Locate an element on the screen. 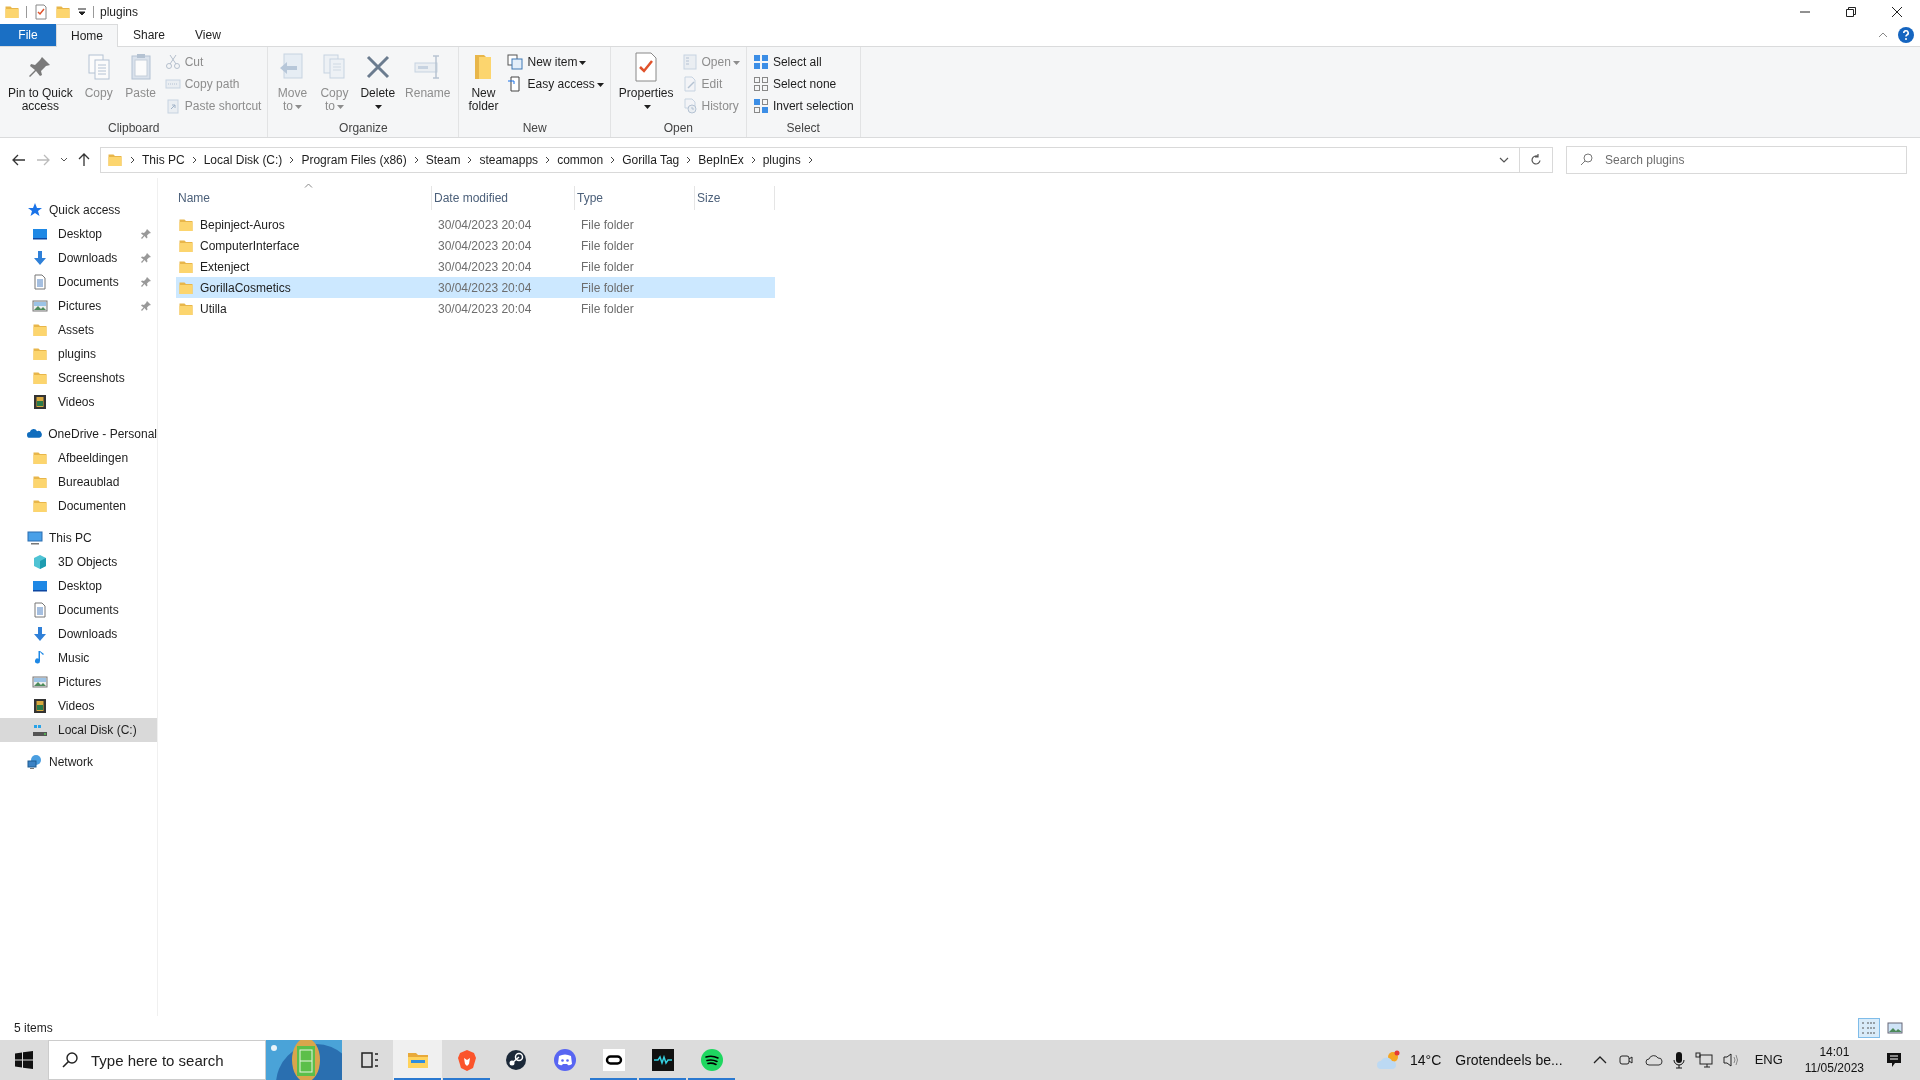  breadcrumb: plugins is located at coordinates (781, 160).